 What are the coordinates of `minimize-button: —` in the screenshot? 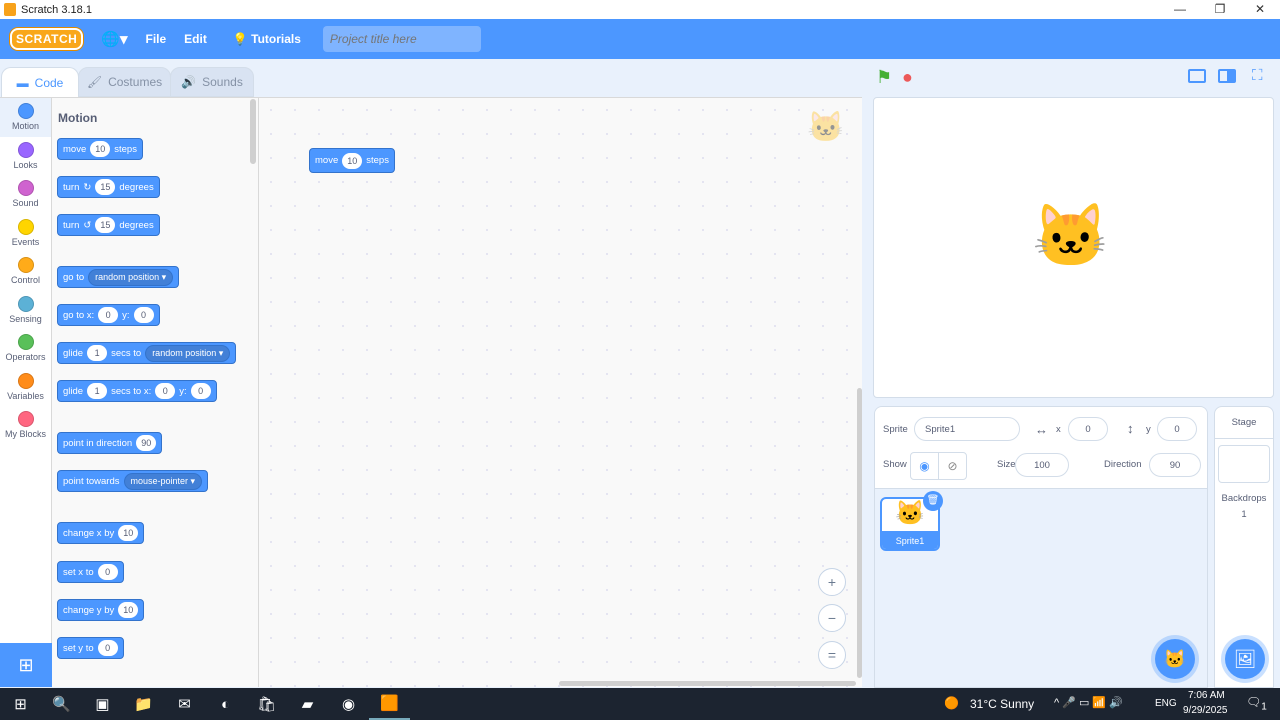 It's located at (1180, 9).